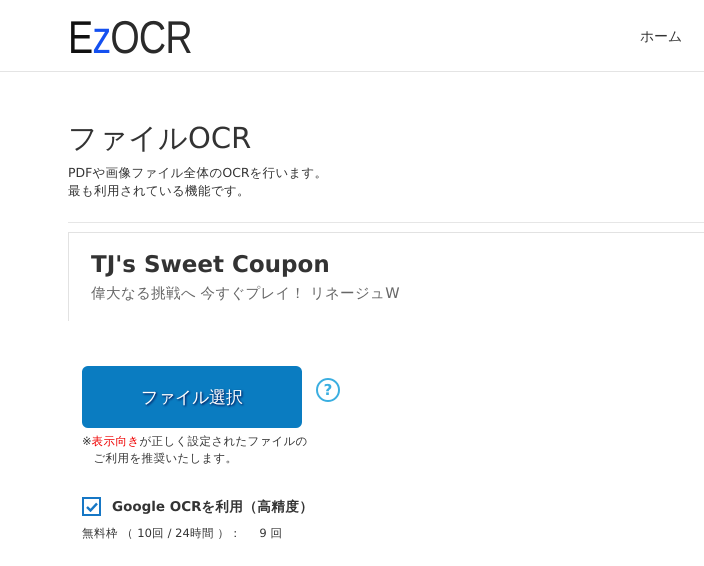 This screenshot has height=566, width=704. I want to click on ad-card: TJ's Sweet Coupon 偉大なる挑戦へ 今すぐプレイ！ リネージュW, so click(386, 276).